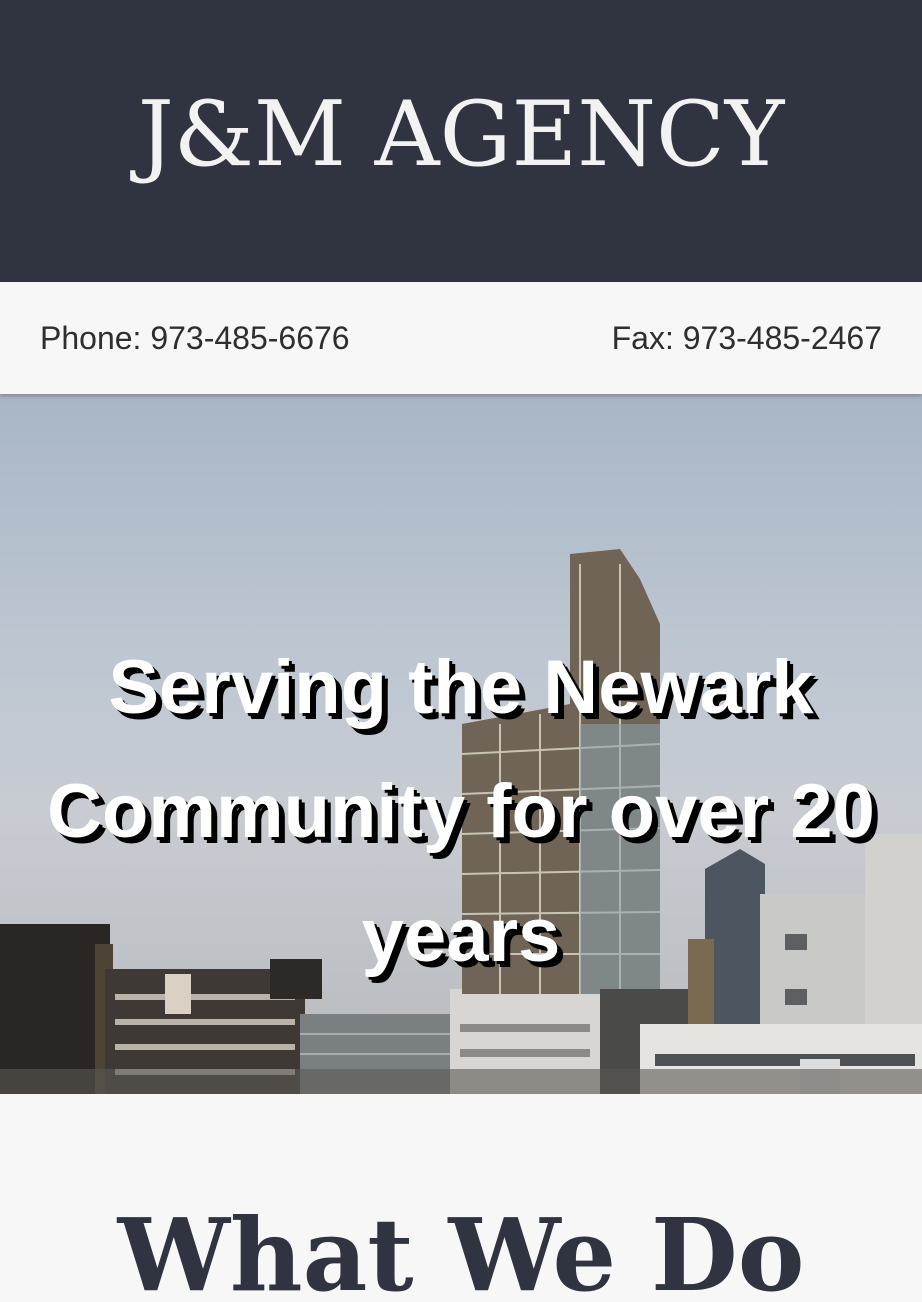 The height and width of the screenshot is (1302, 922). I want to click on brand-logo: J&M AGENCY, so click(461, 135).